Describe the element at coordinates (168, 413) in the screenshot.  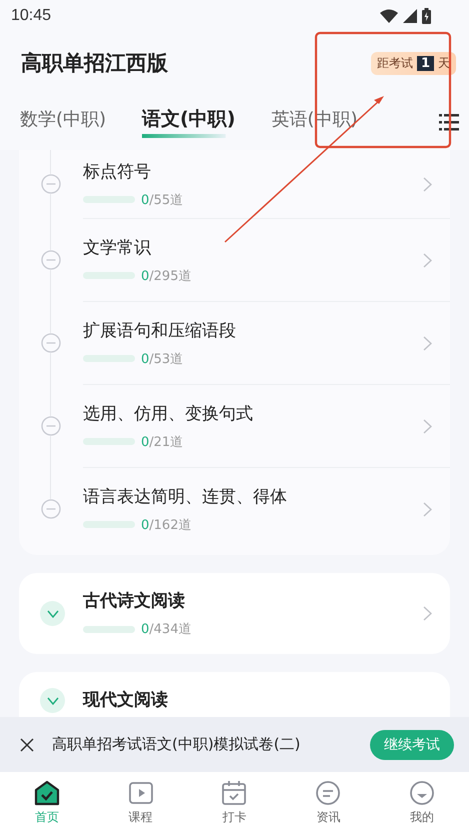
I see `topic-title: 选用、仿用、变换句式` at that location.